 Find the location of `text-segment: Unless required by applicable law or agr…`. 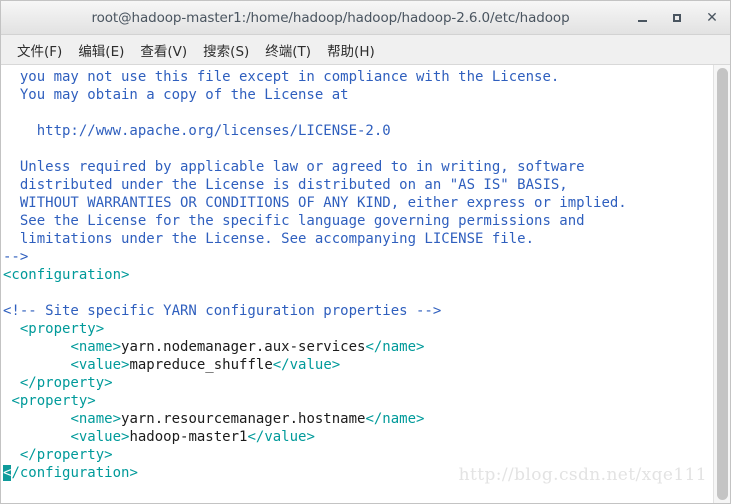

text-segment: Unless required by applicable law or agr… is located at coordinates (294, 167).